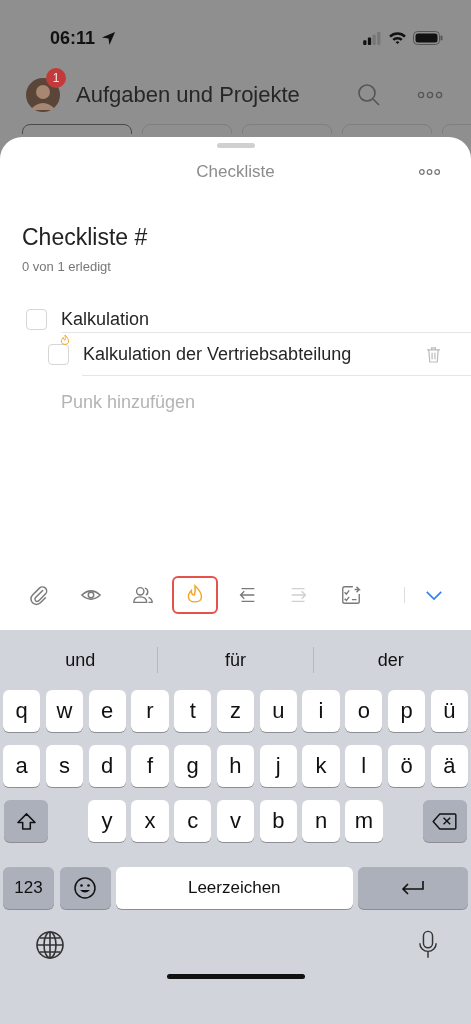  What do you see at coordinates (364, 821) in the screenshot?
I see `letter-key: m` at bounding box center [364, 821].